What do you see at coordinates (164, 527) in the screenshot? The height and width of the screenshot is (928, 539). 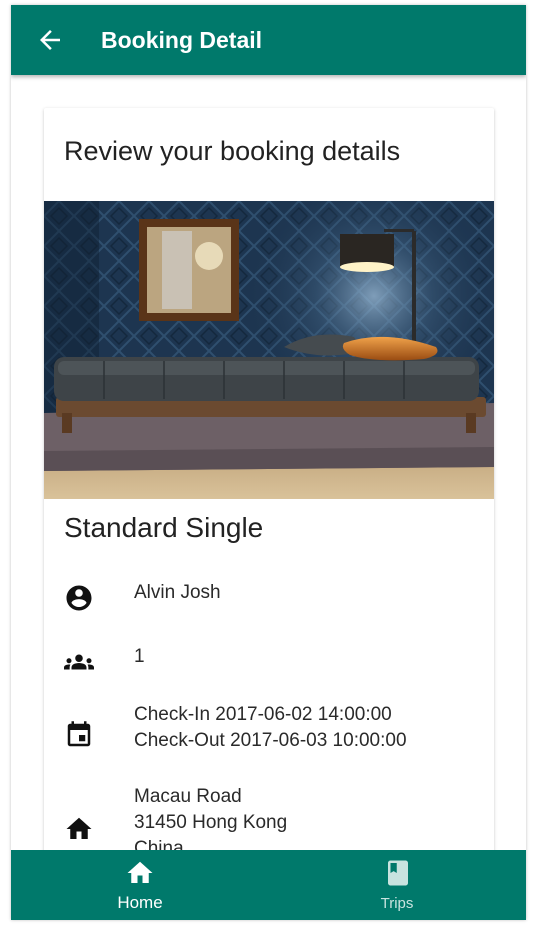 I see `room-name: Standard Single` at bounding box center [164, 527].